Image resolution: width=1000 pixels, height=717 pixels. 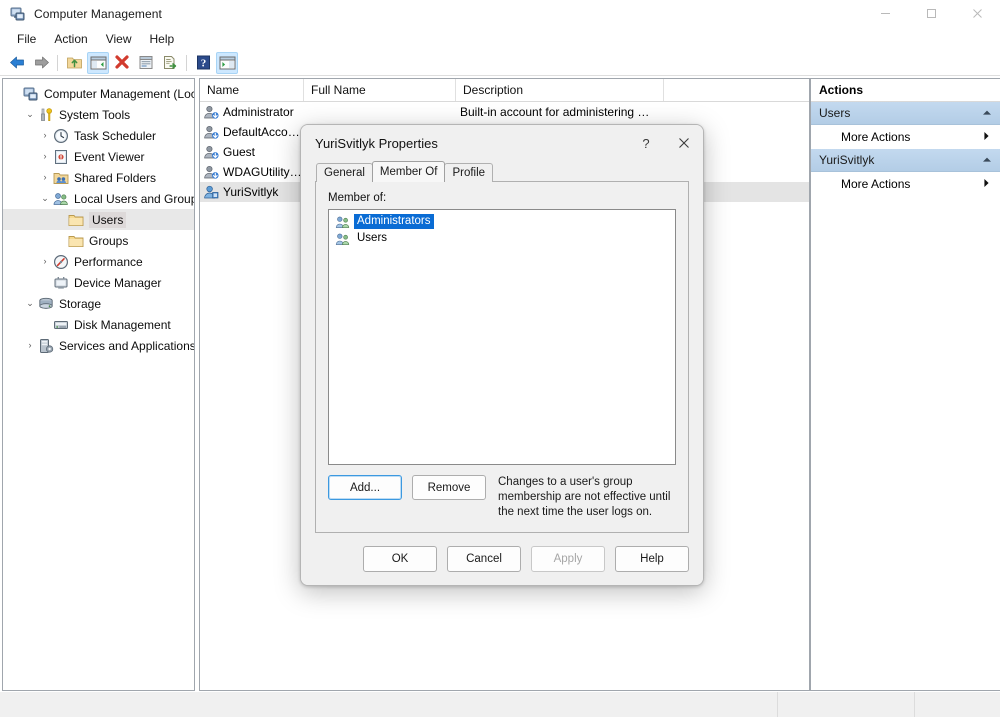 What do you see at coordinates (98, 114) in the screenshot?
I see `tree-node-system-tools: ⌄ System Tools` at bounding box center [98, 114].